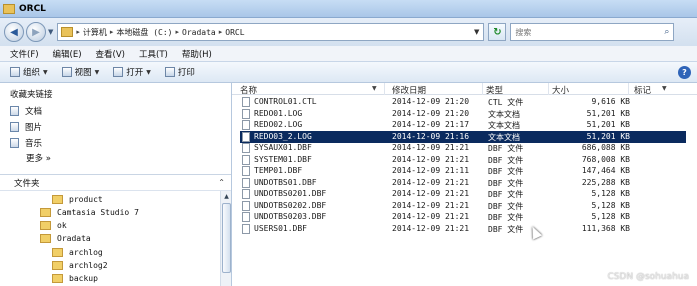 This screenshot has width=697, height=286. What do you see at coordinates (348, 53) in the screenshot?
I see `menu-bar: 文件(F) 编辑(E) 查看(V) 工具(T) 帮助(H)` at bounding box center [348, 53].